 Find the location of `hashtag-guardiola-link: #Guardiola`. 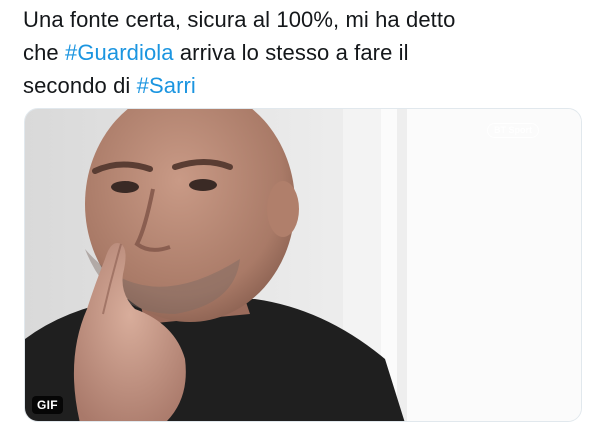

hashtag-guardiola-link: #Guardiola is located at coordinates (119, 52).